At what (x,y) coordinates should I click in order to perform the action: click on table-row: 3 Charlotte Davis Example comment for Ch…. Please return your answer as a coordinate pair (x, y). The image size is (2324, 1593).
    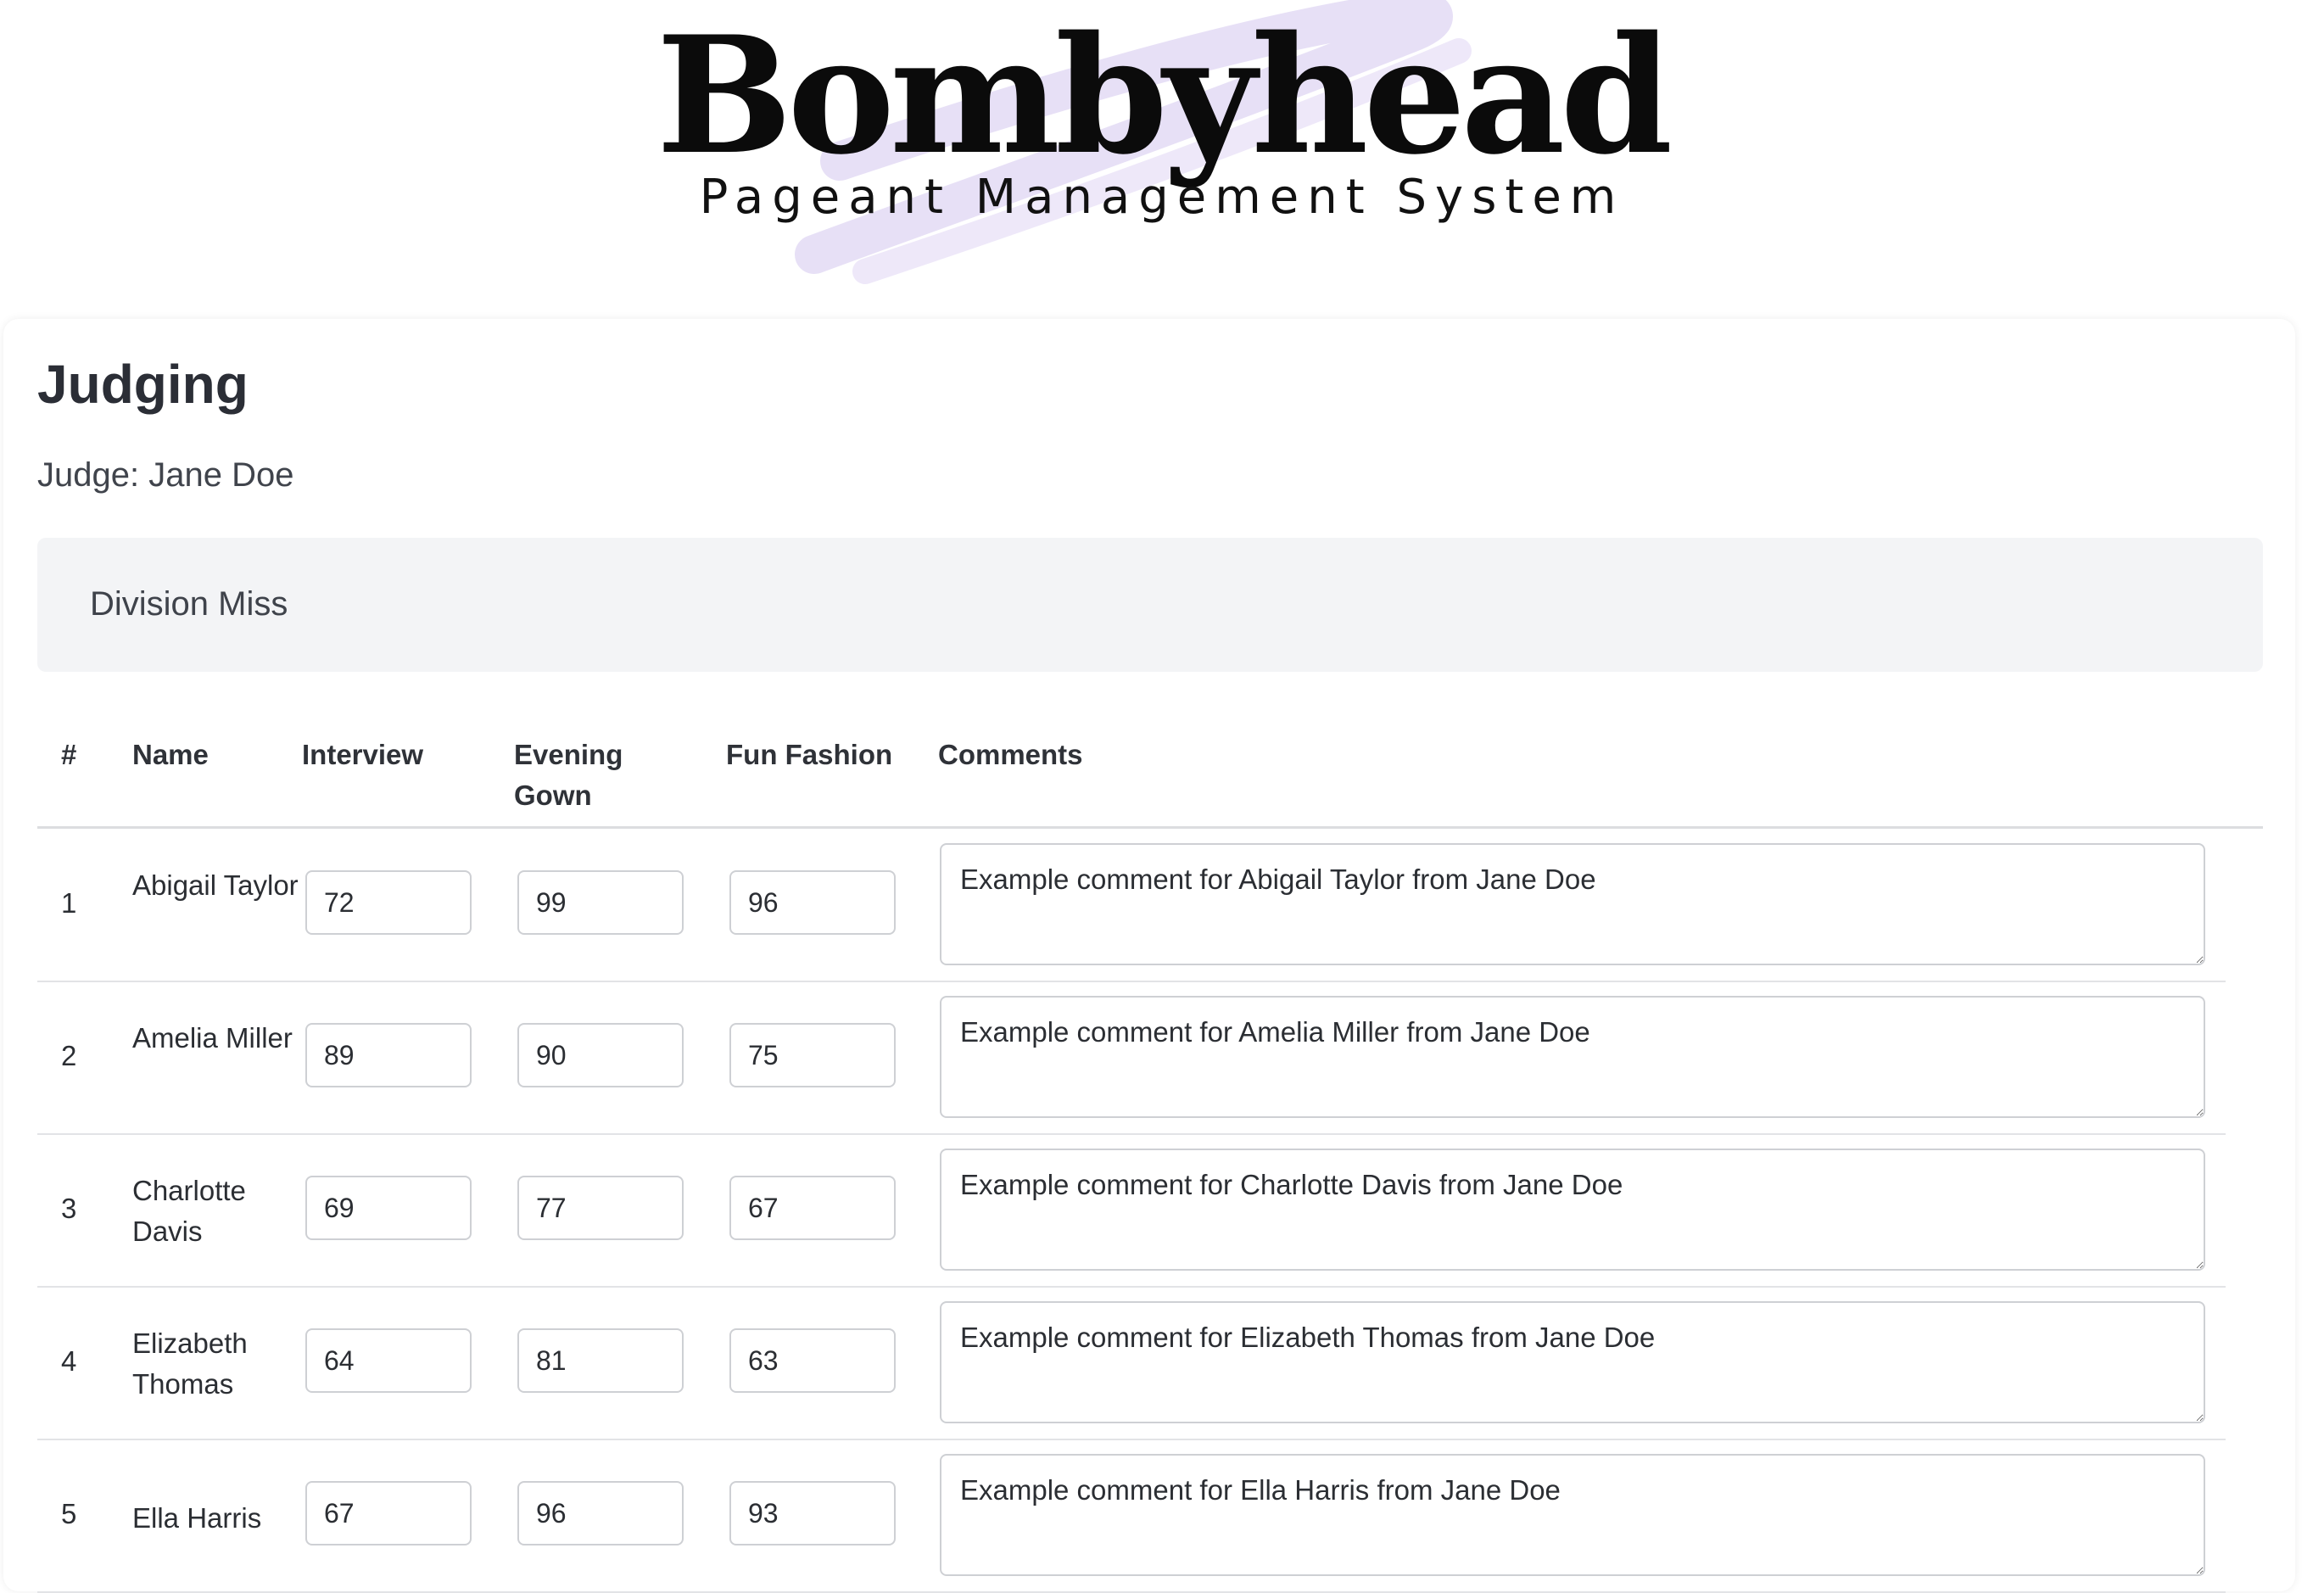
    Looking at the image, I should click on (1131, 1210).